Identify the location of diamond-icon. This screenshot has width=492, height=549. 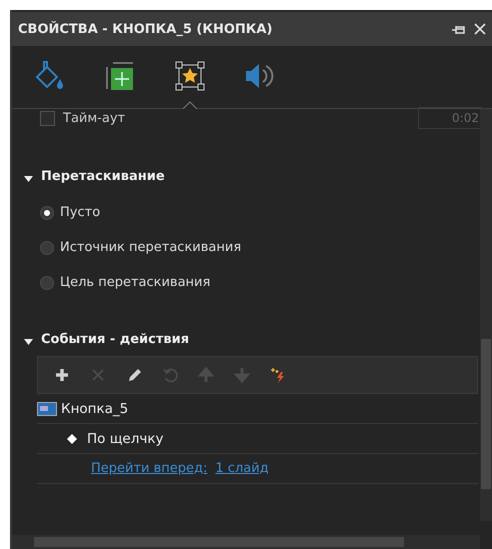
(72, 439).